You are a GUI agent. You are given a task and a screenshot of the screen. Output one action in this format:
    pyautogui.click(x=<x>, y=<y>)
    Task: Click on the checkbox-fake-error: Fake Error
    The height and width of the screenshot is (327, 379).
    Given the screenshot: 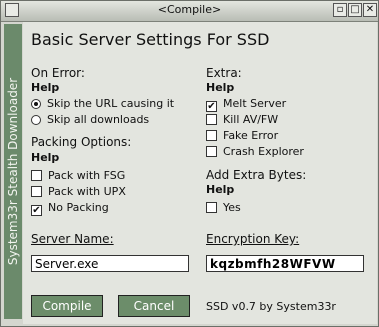 What is the action you would take?
    pyautogui.click(x=242, y=136)
    